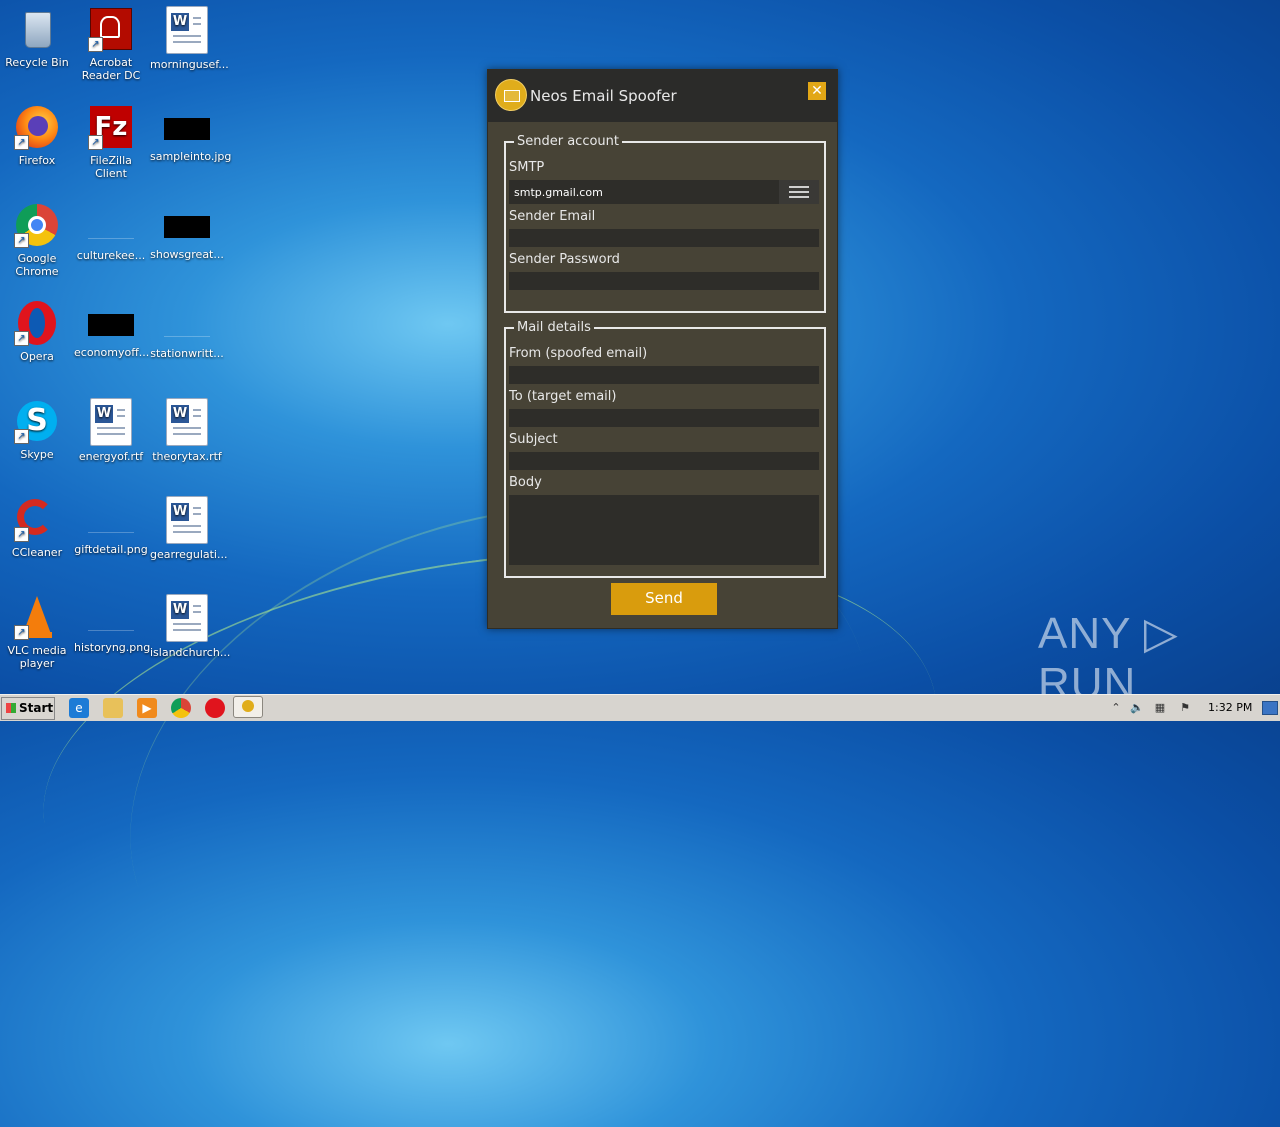 Image resolution: width=1280 pixels, height=1127 pixels. I want to click on send-button: Send, so click(664, 599).